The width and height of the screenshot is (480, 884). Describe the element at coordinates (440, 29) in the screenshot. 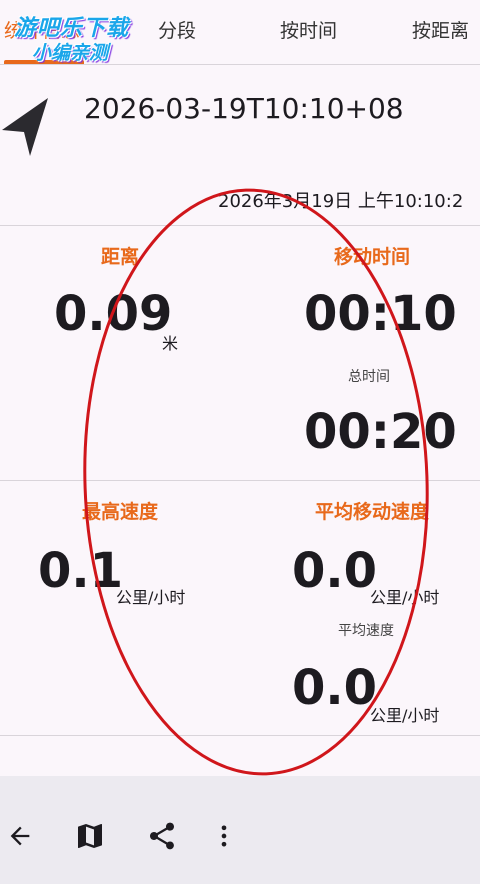

I see `tab-by-distance: 按距离` at that location.